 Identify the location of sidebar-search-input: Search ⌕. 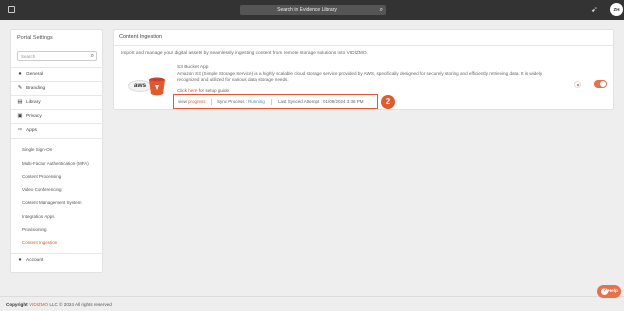
(57, 56).